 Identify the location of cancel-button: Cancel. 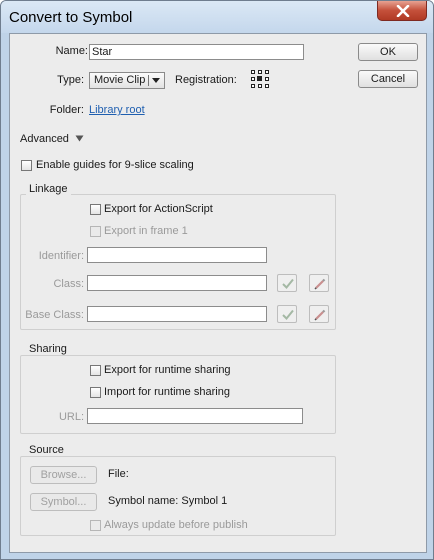
(388, 79).